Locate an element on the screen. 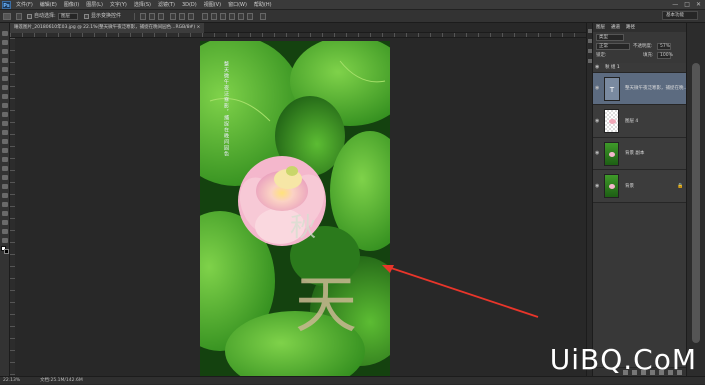 The height and width of the screenshot is (385, 705). layer-kind-filter: 类型 is located at coordinates (610, 37).